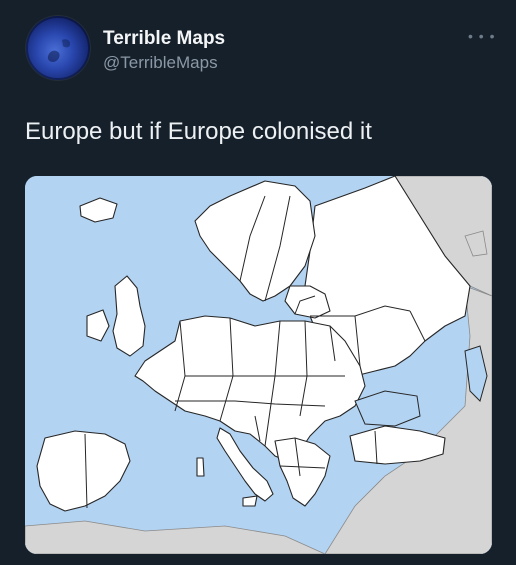  I want to click on globe-icon, so click(58, 48).